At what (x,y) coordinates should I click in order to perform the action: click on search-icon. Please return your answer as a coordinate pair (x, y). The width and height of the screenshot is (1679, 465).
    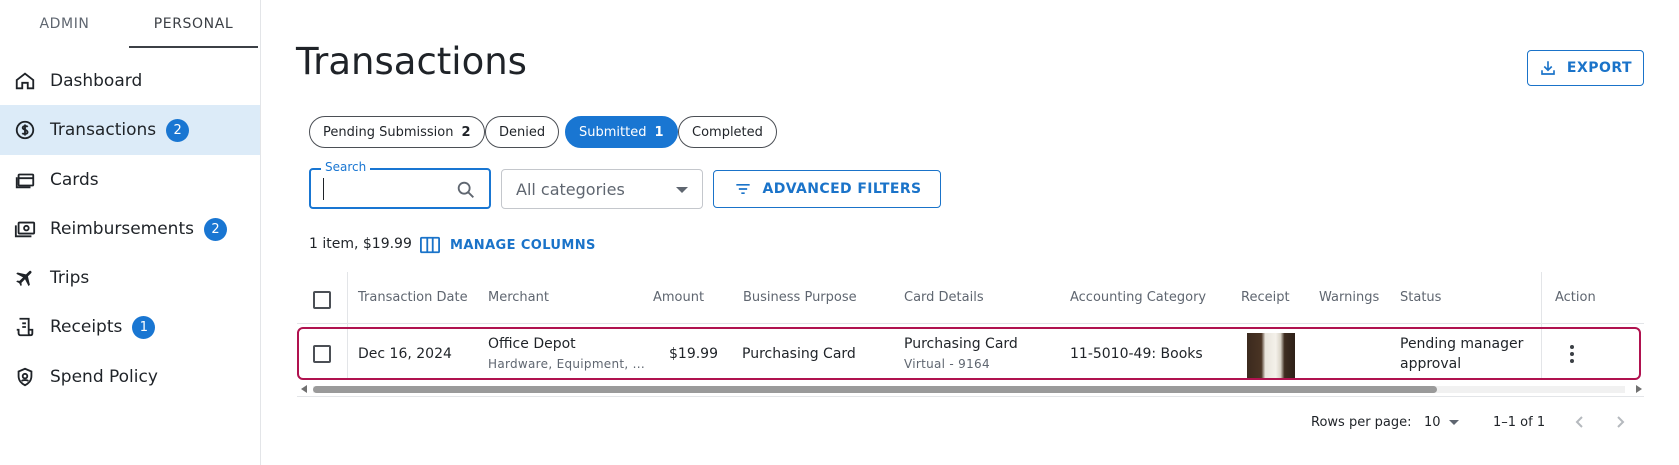
    Looking at the image, I should click on (466, 190).